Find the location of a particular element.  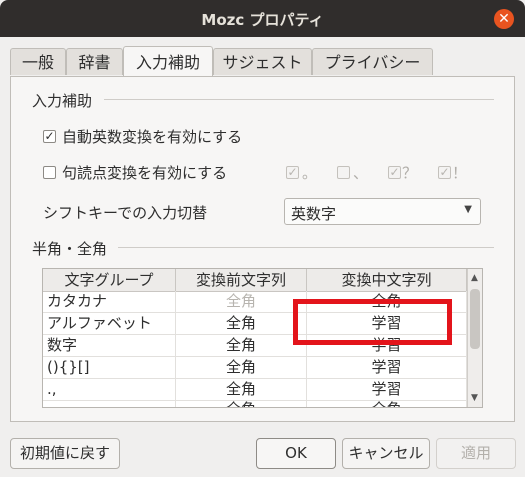

punct-exclaim-label: ！ is located at coordinates (460, 173).